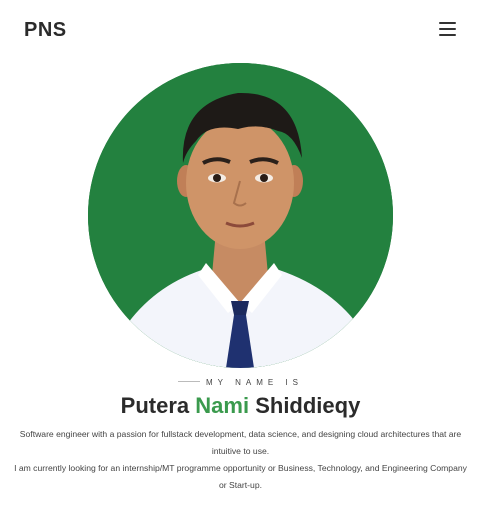 Image resolution: width=481 pixels, height=519 pixels. Describe the element at coordinates (308, 405) in the screenshot. I see `name-last: Shiddieqy` at that location.